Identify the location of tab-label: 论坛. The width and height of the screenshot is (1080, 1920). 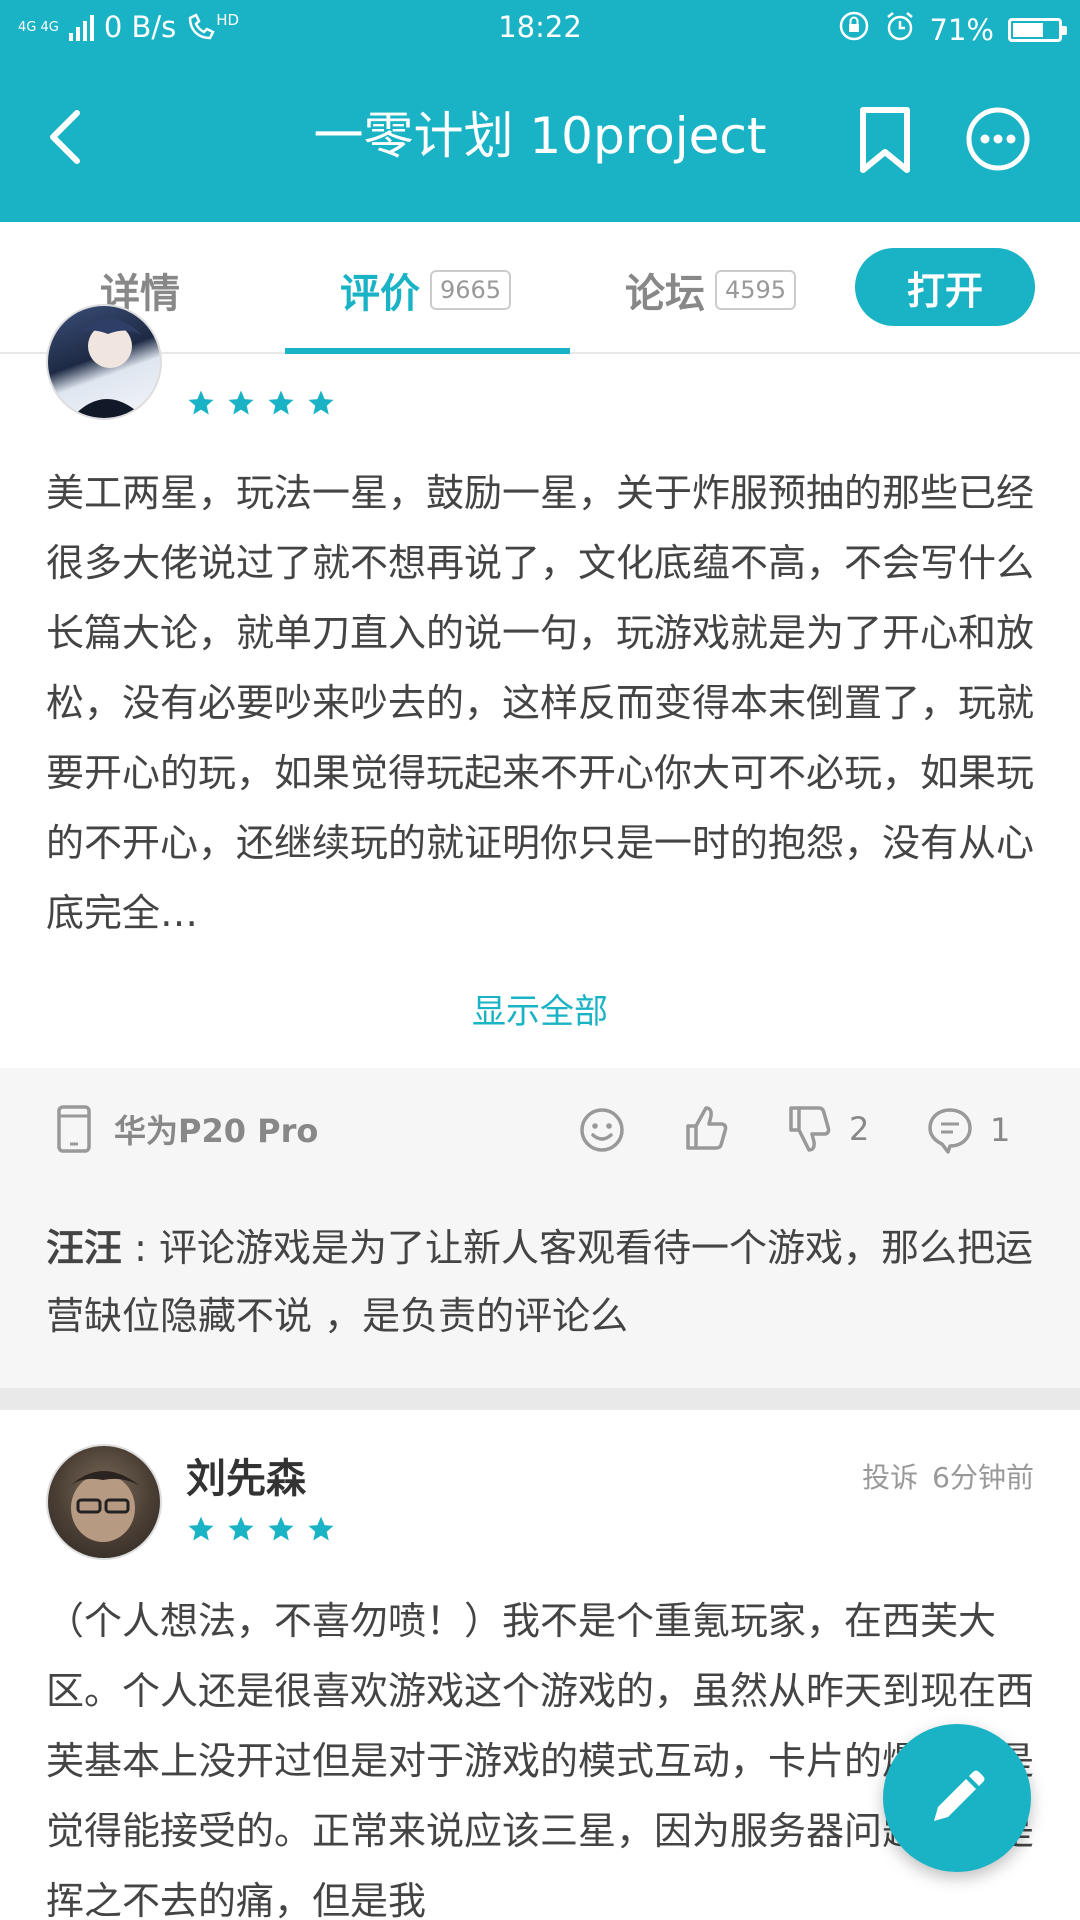
(665, 294).